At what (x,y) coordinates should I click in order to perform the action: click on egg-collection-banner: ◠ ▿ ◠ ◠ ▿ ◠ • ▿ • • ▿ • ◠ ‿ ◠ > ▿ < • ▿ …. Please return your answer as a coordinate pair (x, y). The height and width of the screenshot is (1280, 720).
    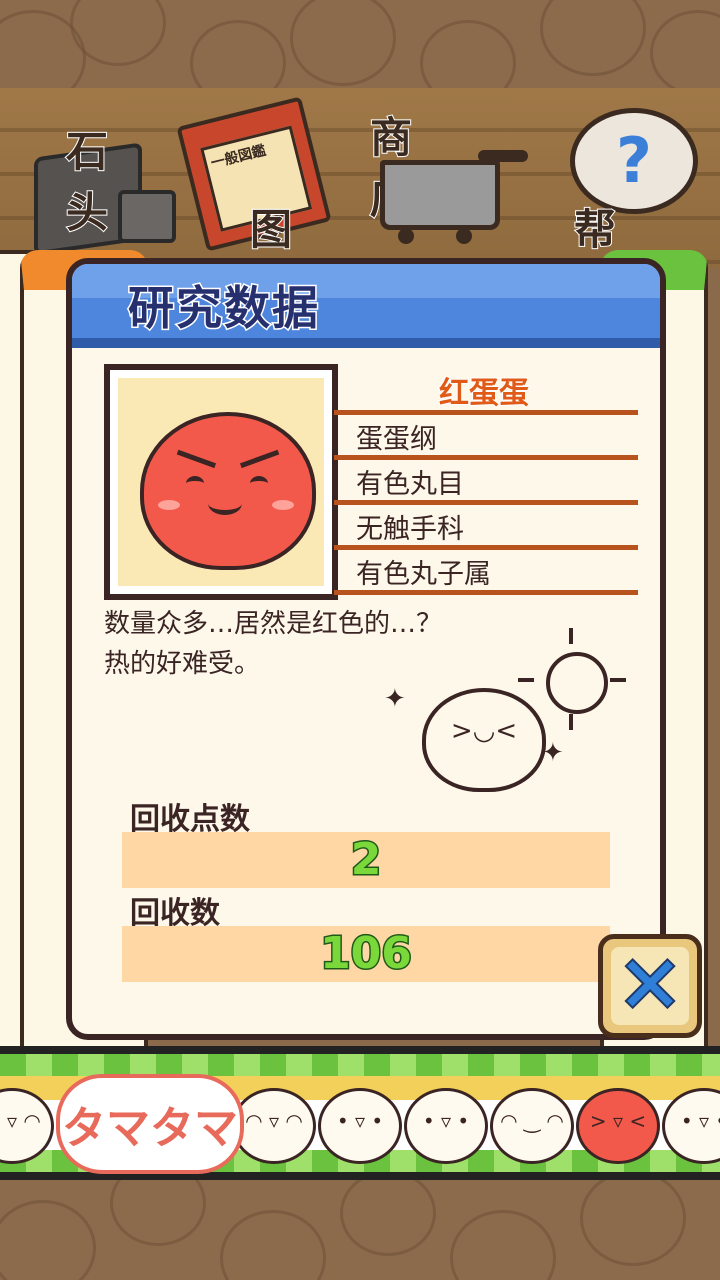
    Looking at the image, I should click on (360, 1113).